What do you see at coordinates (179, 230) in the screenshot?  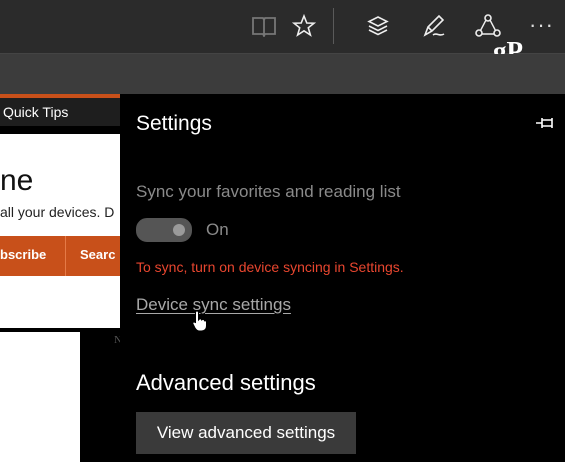 I see `toggle-knob` at bounding box center [179, 230].